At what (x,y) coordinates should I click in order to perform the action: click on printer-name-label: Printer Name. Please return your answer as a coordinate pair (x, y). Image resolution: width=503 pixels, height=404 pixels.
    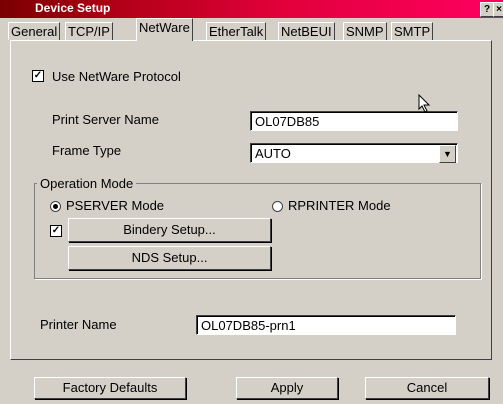
    Looking at the image, I should click on (78, 324).